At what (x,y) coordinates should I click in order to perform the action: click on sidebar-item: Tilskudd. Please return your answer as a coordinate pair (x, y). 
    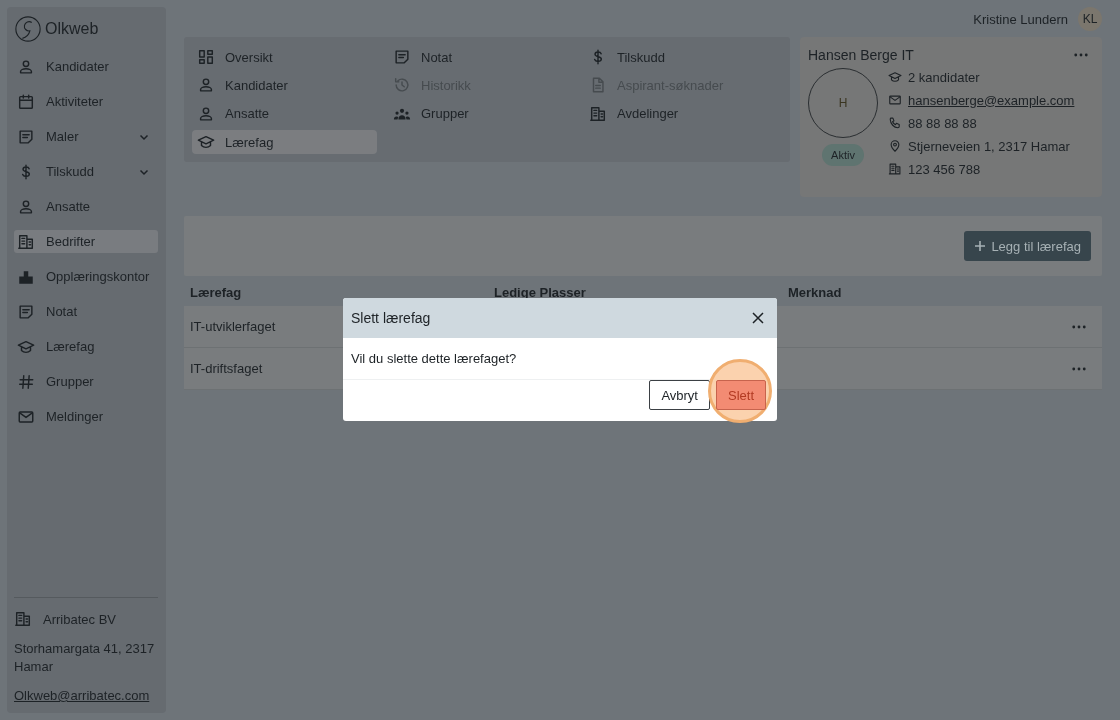
    Looking at the image, I should click on (86, 171).